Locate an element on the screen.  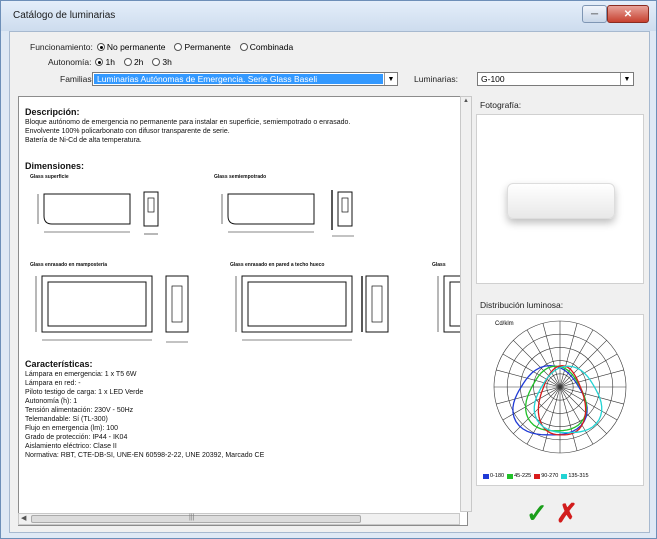
glass-enrasado-pared-drawing is located at coordinates (312, 308).